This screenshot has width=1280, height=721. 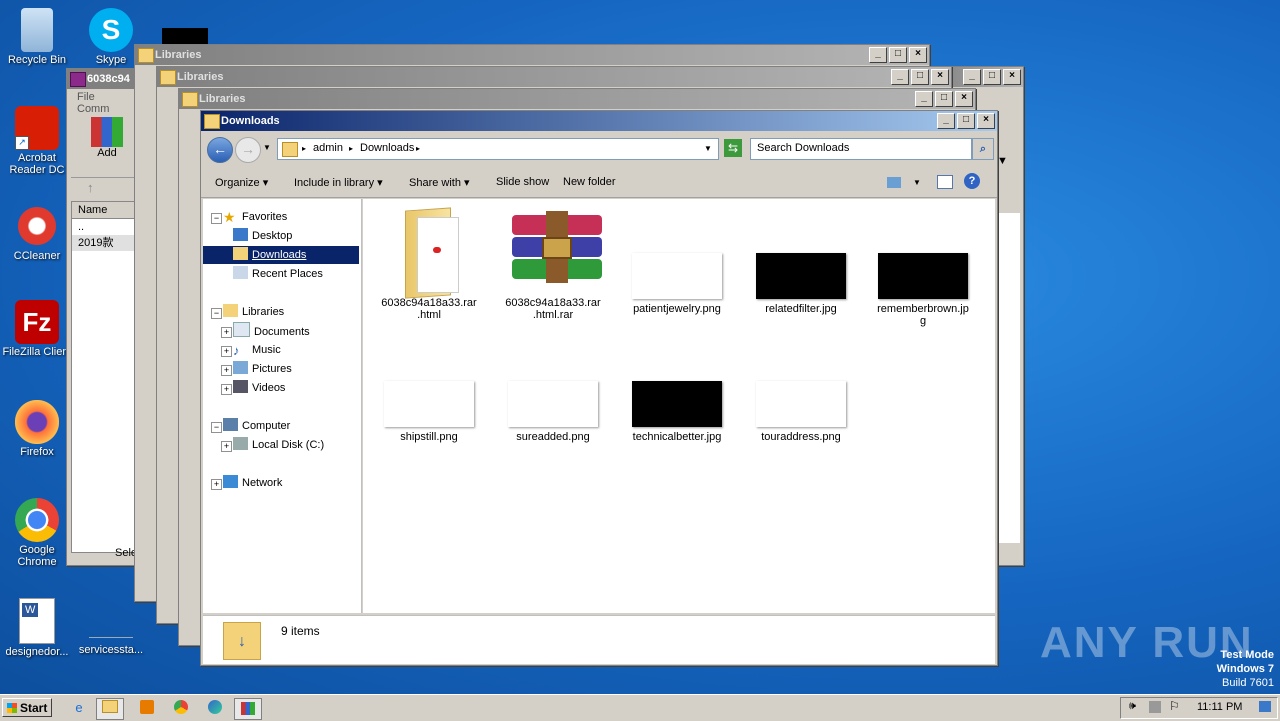 I want to click on breadcrumb-admin: admin, so click(x=328, y=148).